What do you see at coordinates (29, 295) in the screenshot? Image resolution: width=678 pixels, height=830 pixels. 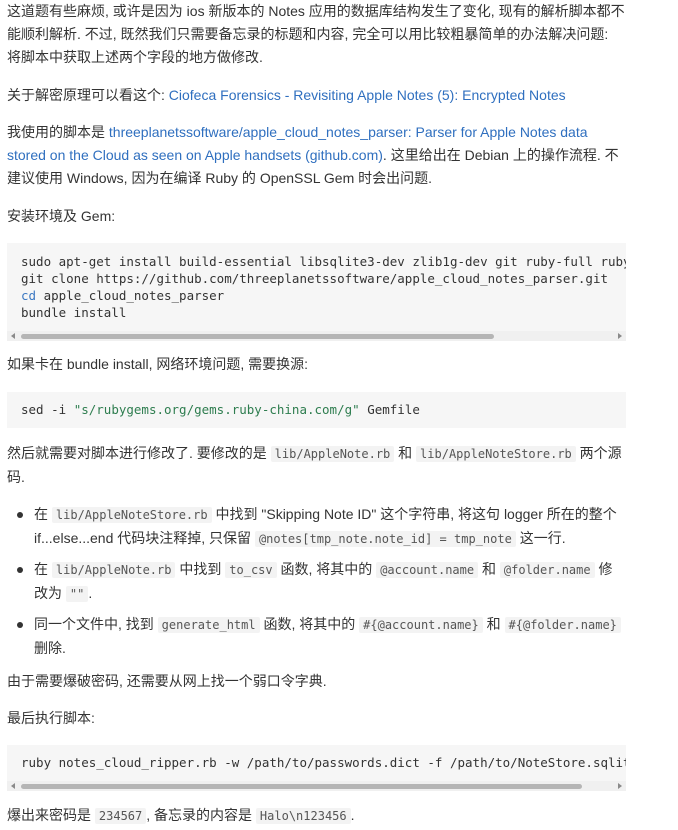 I see `code-line-3-keyword: cd` at bounding box center [29, 295].